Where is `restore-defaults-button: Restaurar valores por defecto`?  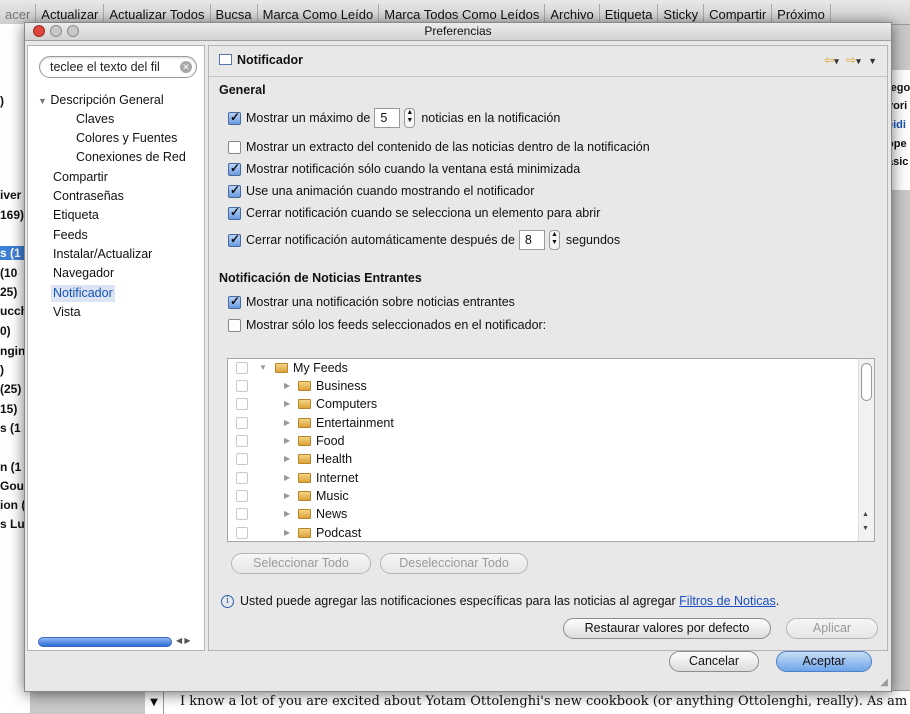 restore-defaults-button: Restaurar valores por defecto is located at coordinates (667, 628).